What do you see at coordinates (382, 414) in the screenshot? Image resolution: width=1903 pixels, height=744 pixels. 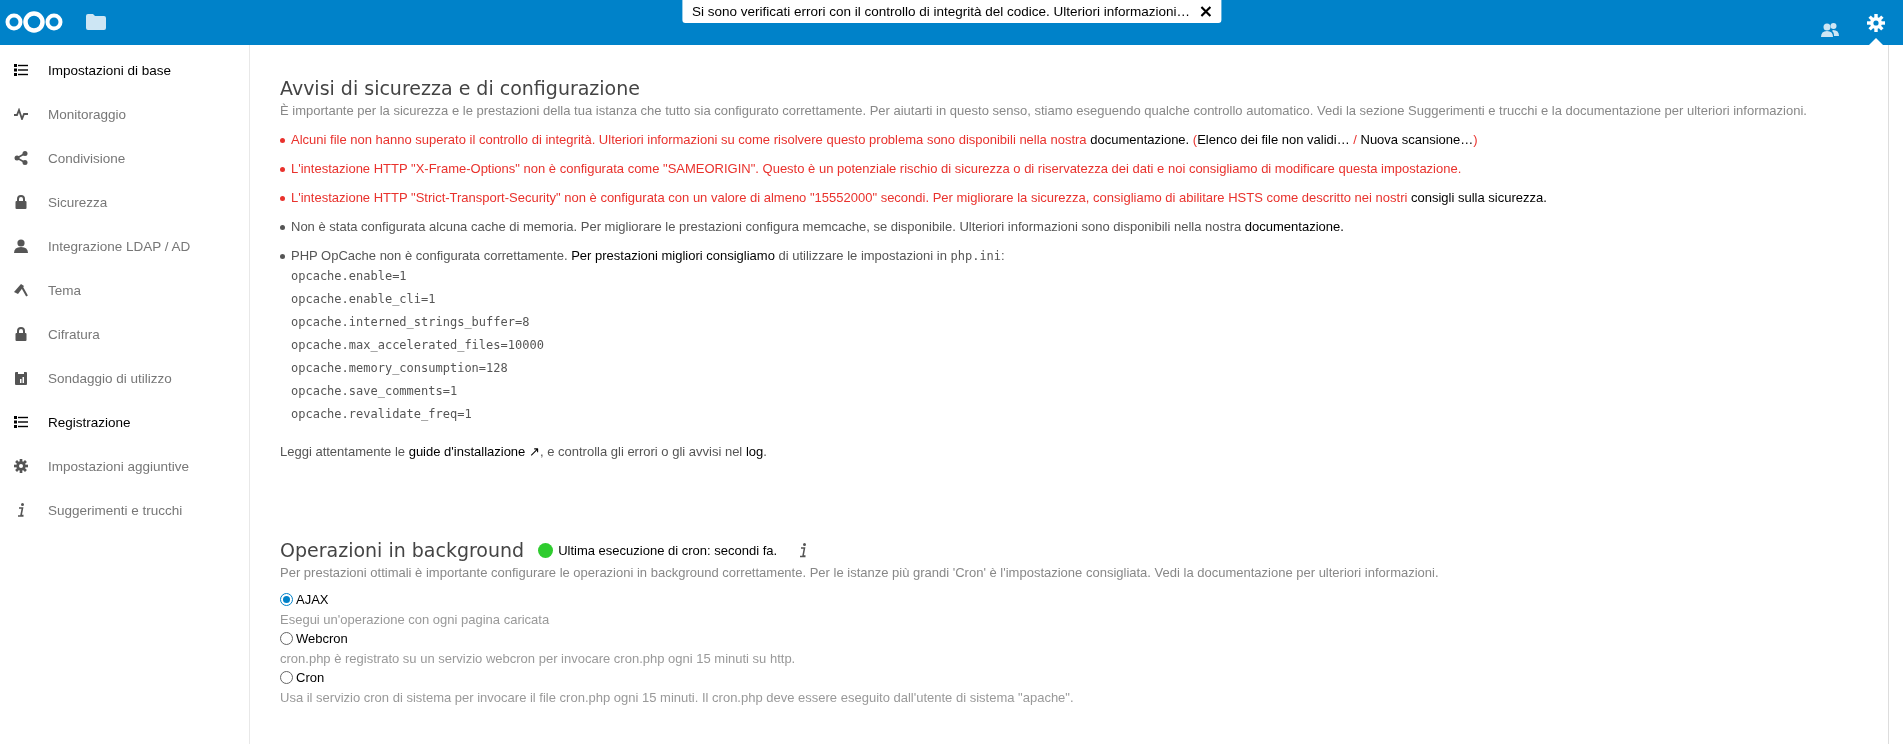 I see `code-line: opcache.revalidate_freq=1` at bounding box center [382, 414].